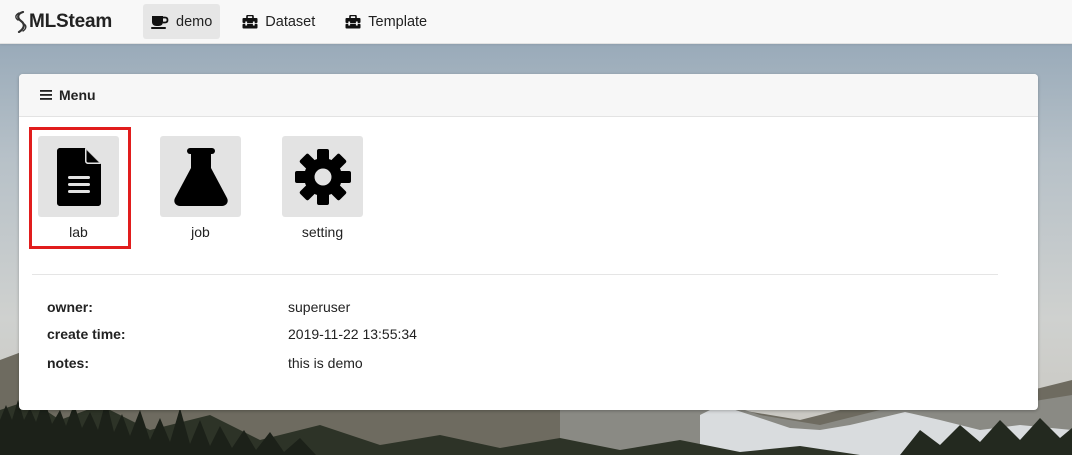 This screenshot has width=1072, height=455. I want to click on owner-label: owner:, so click(70, 307).